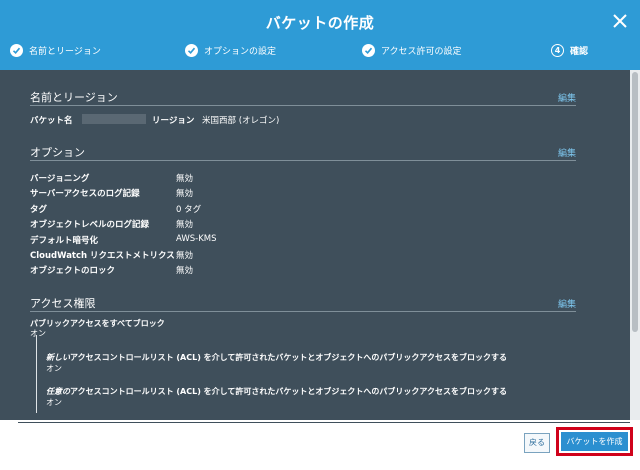 Image resolution: width=640 pixels, height=470 pixels. I want to click on block-all-label: パブリックアクセスをすべてブロック, so click(97, 323).